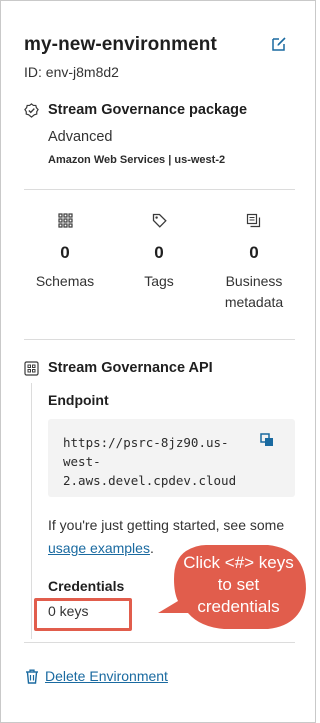 The height and width of the screenshot is (723, 320). I want to click on cloud-region: Amazon Web Services | us-west-2, so click(137, 160).